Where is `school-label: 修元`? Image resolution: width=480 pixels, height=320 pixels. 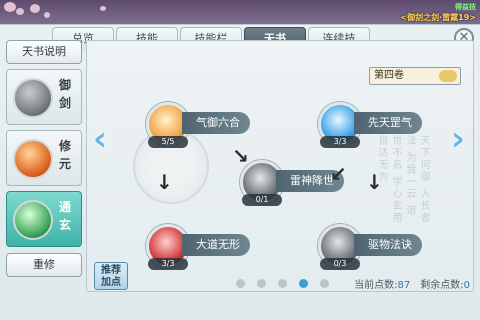 school-label: 修元 is located at coordinates (65, 155).